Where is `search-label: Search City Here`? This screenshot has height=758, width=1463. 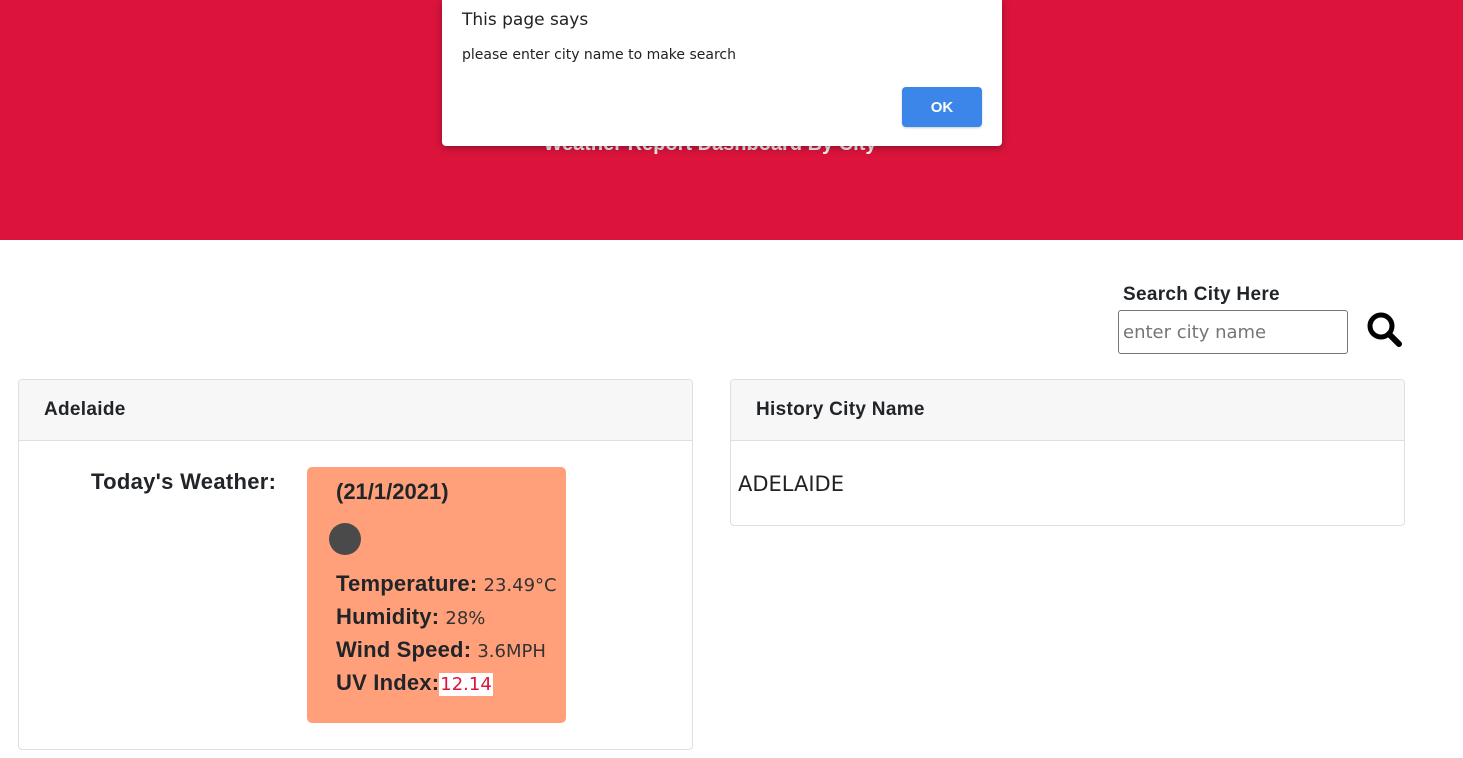
search-label: Search City Here is located at coordinates (1201, 294).